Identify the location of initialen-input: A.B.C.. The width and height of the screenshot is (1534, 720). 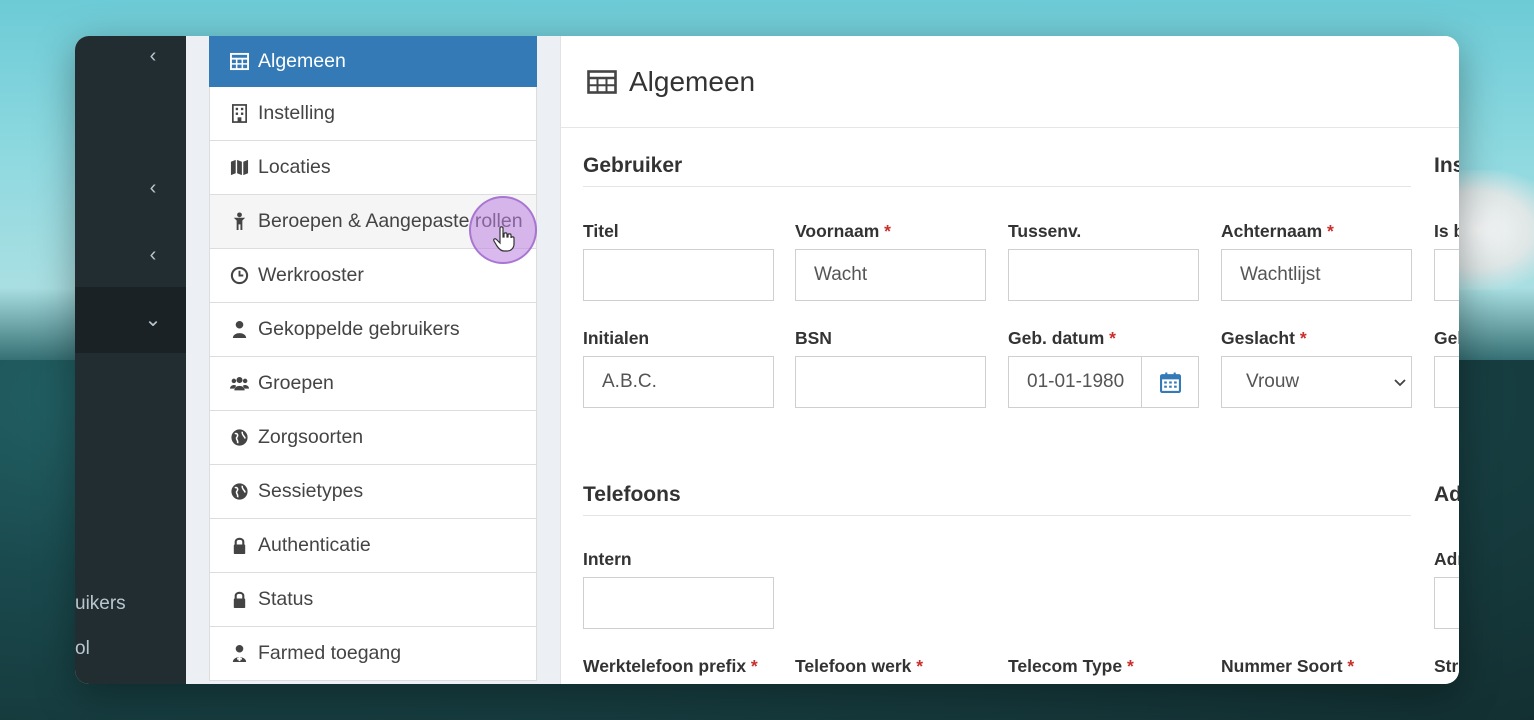
(678, 382).